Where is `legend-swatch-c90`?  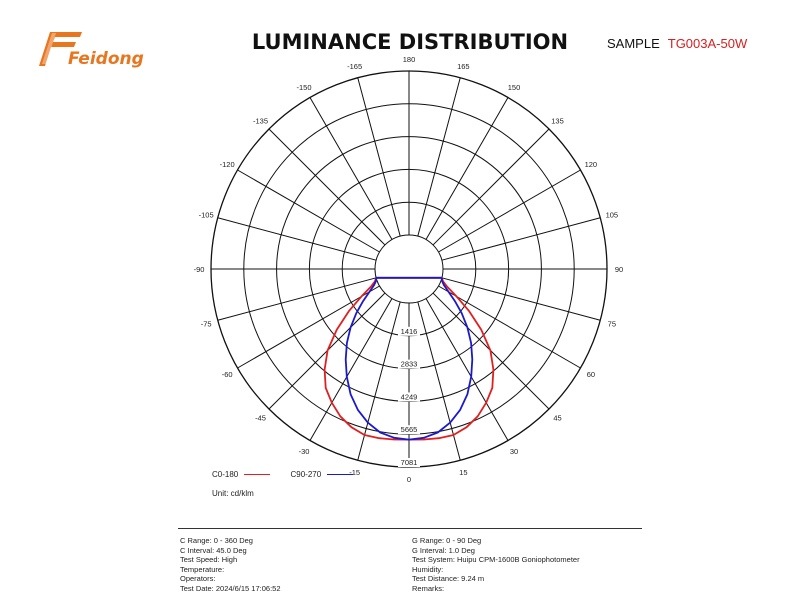
legend-swatch-c90 is located at coordinates (340, 474).